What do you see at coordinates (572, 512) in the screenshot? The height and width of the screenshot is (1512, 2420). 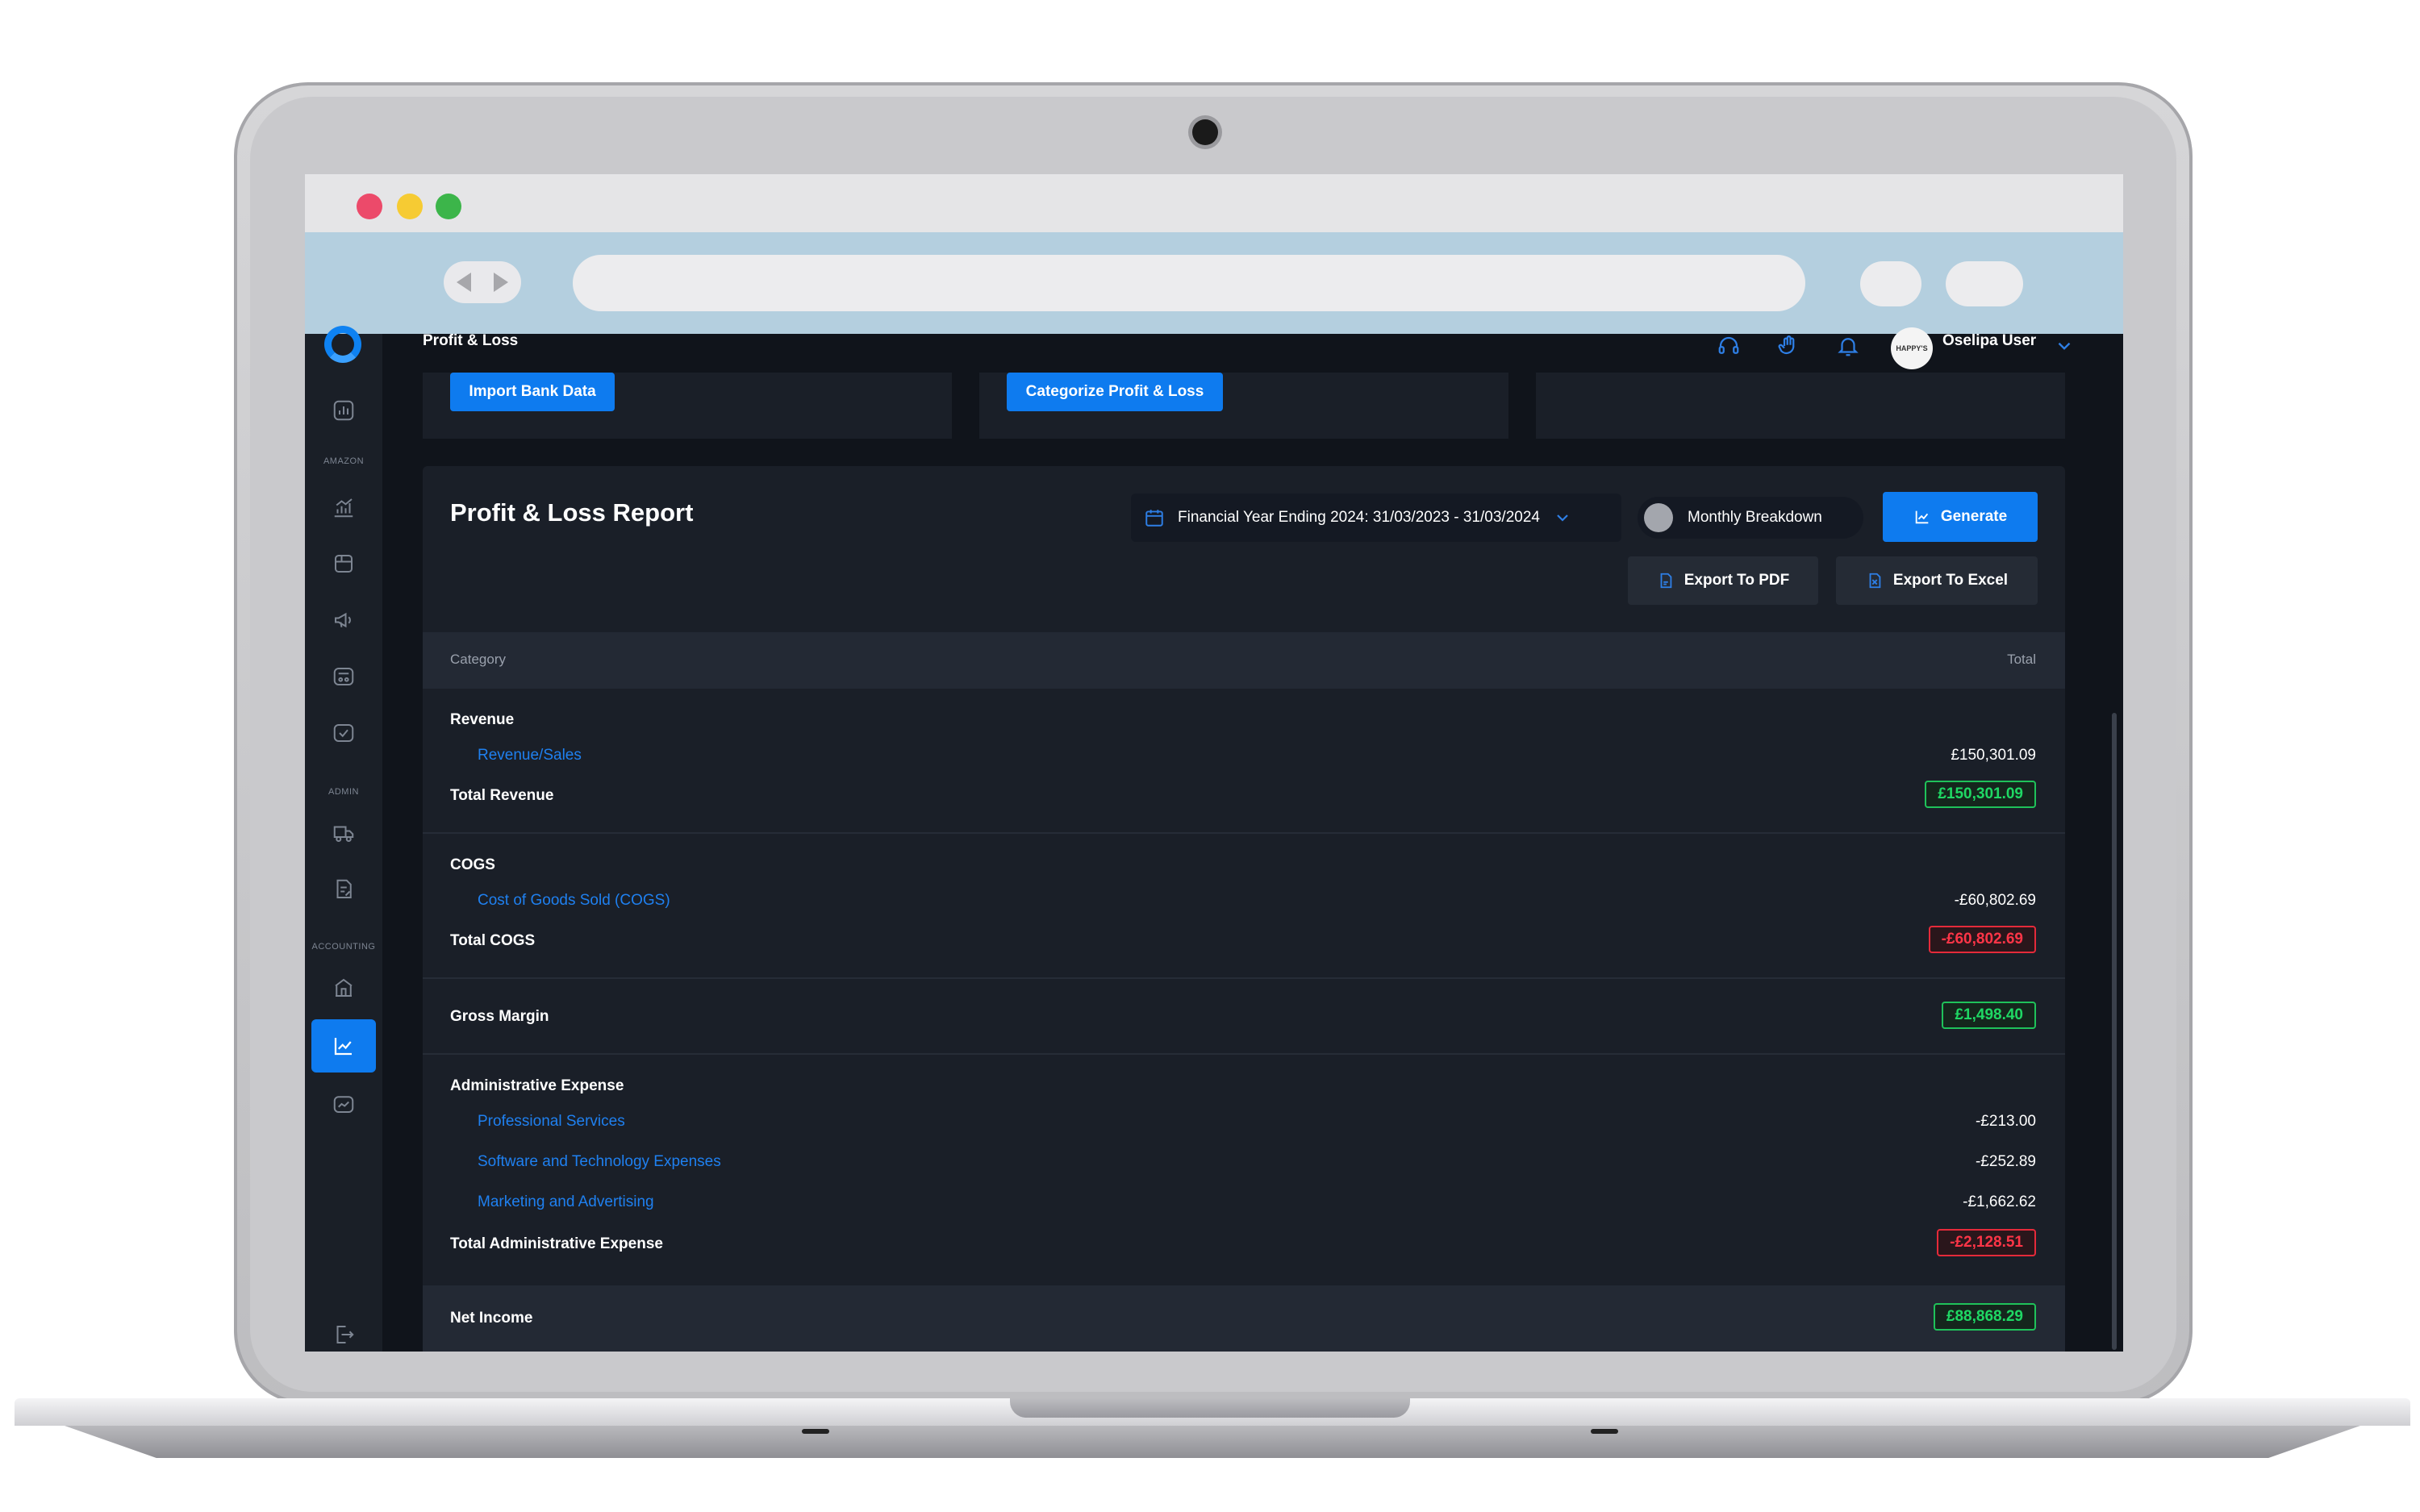 I see `report-title: Profit & Loss Report` at bounding box center [572, 512].